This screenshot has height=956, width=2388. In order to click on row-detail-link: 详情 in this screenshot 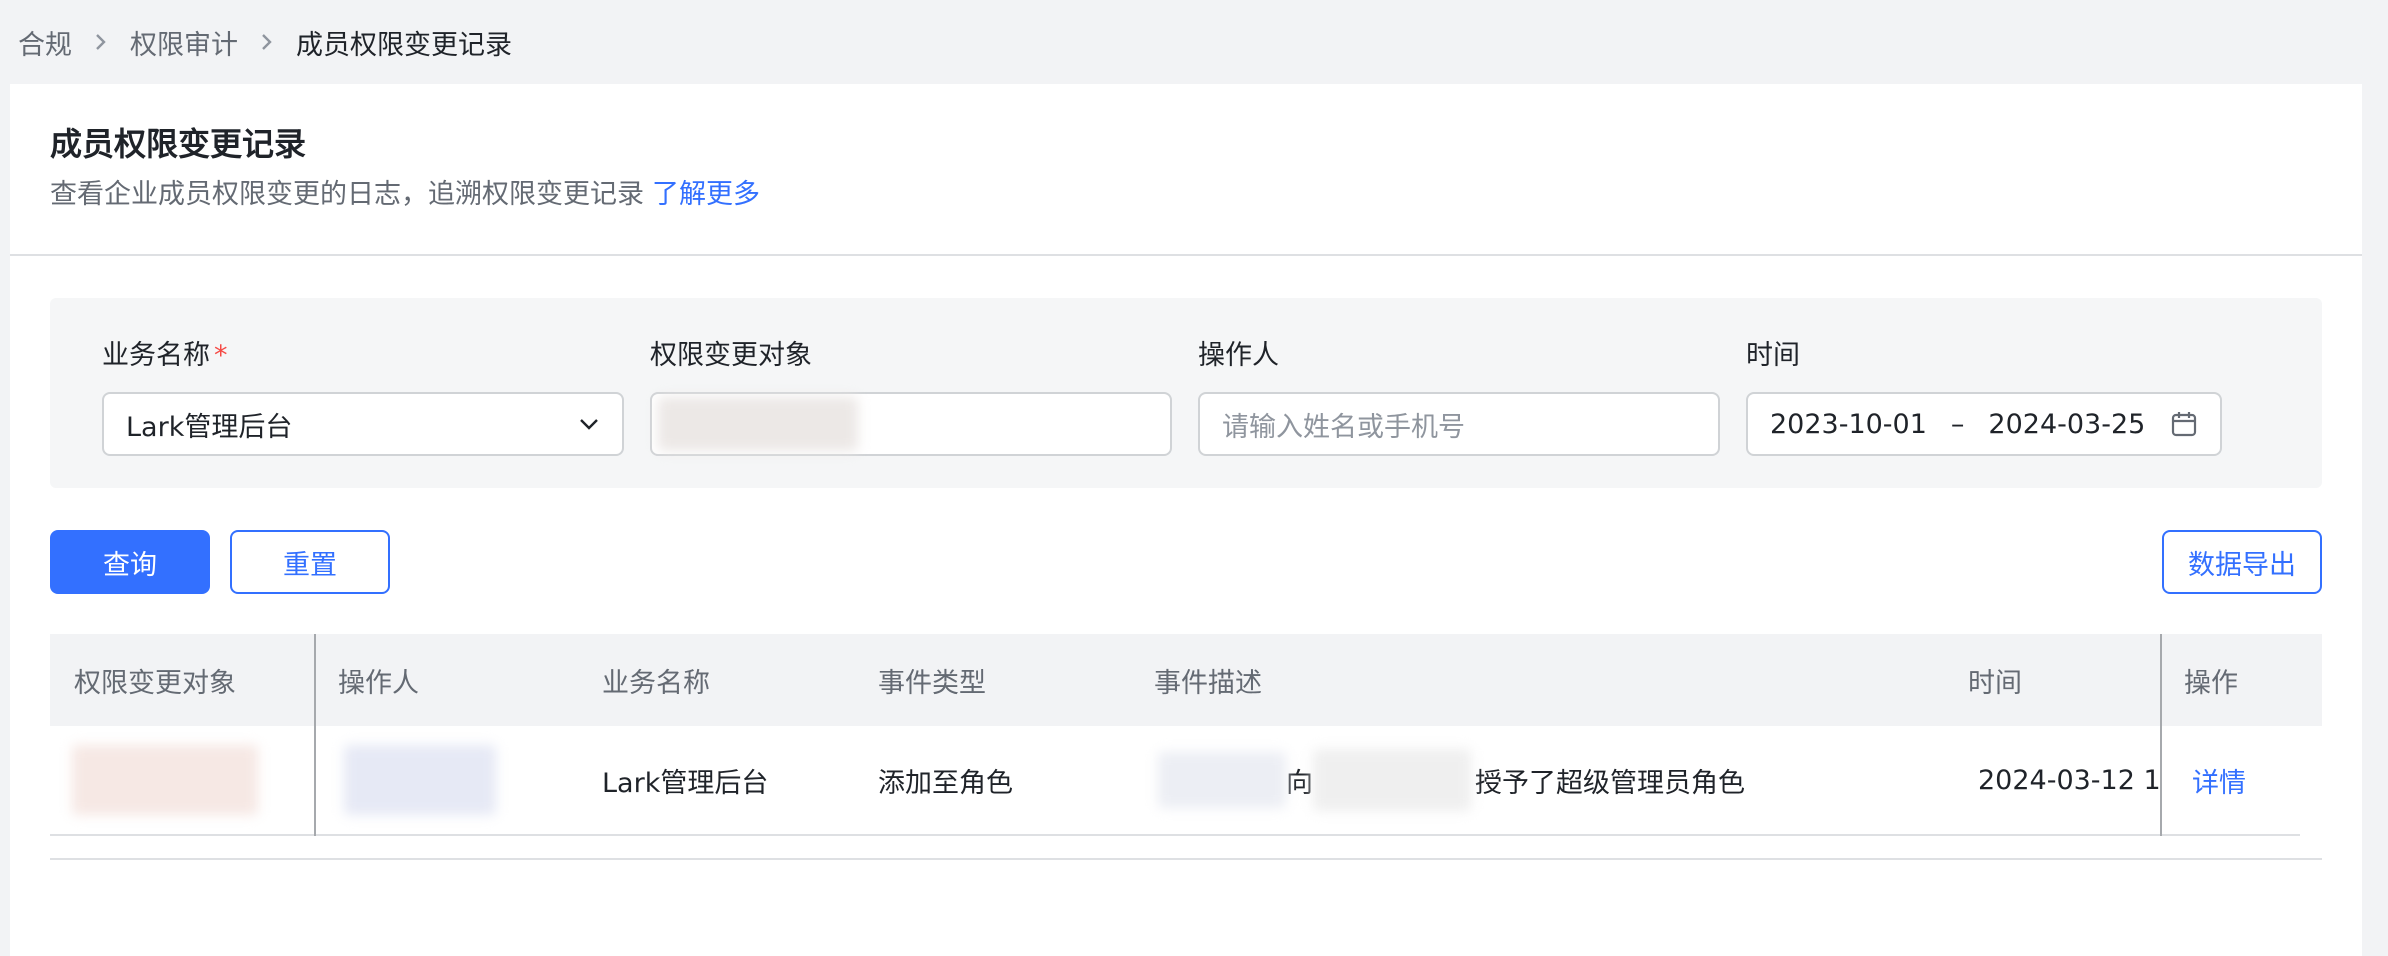, I will do `click(2219, 780)`.